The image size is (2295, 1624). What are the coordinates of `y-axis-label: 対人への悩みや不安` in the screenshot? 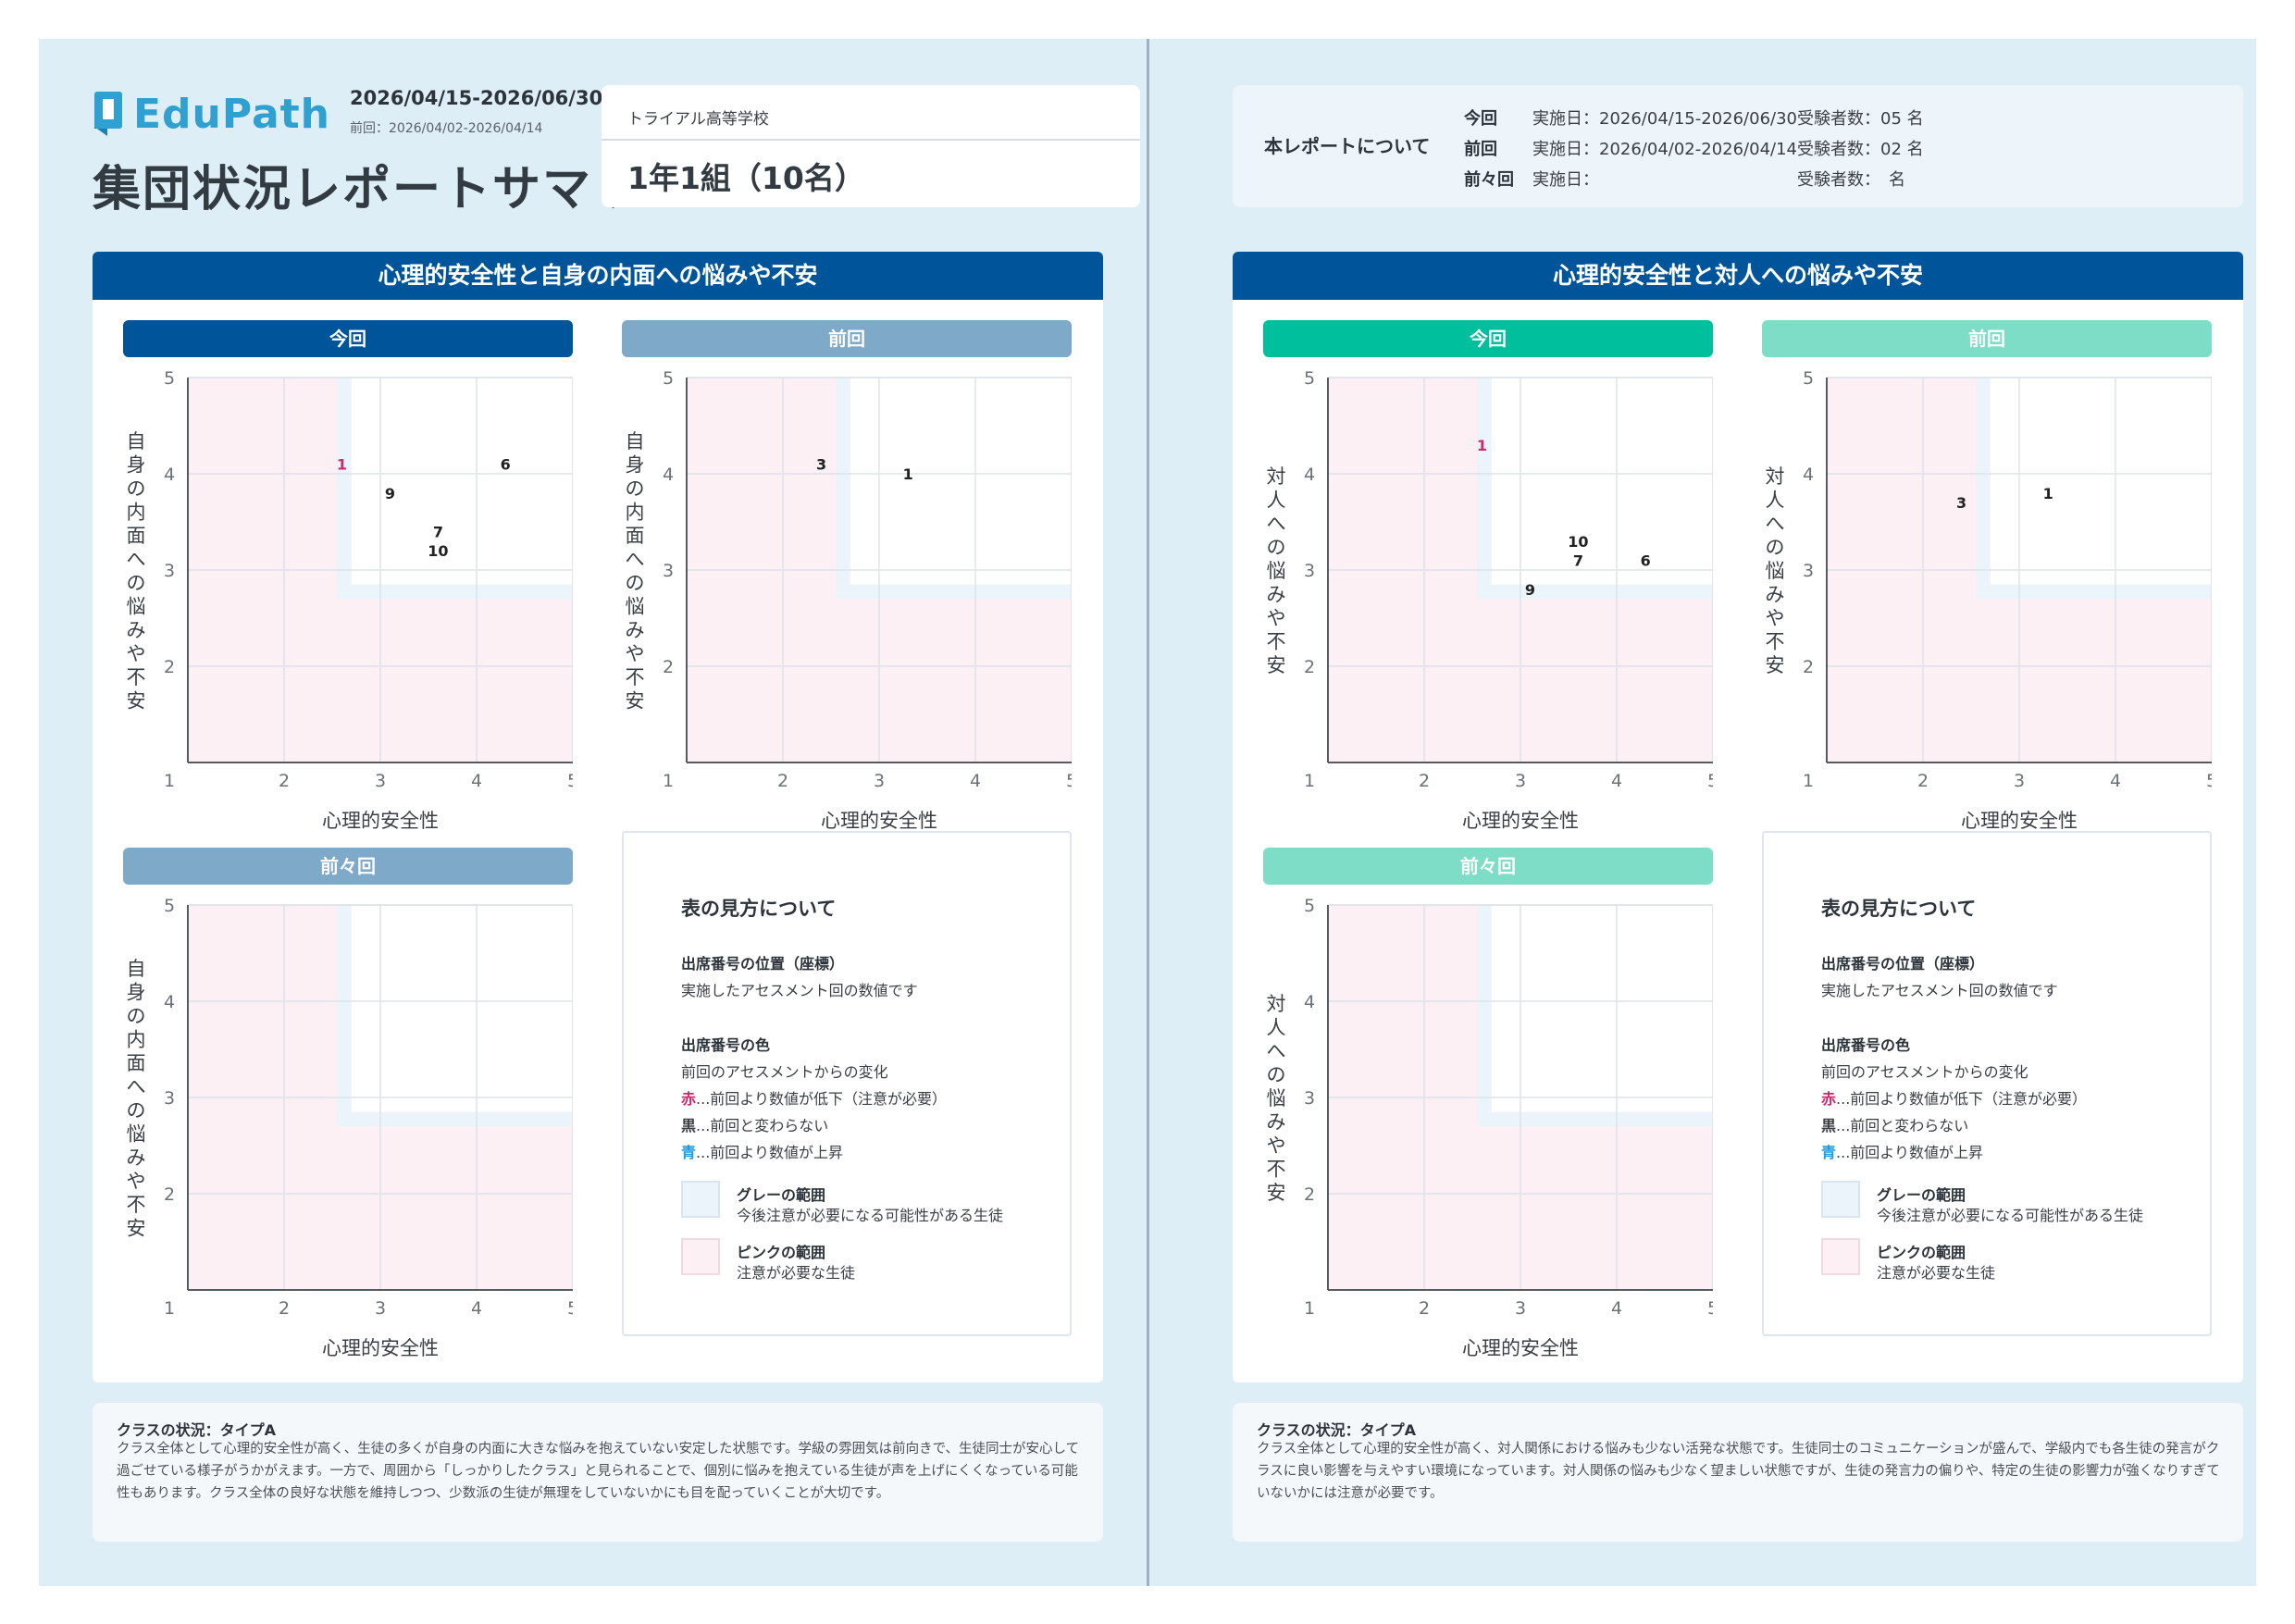 It's located at (1276, 570).